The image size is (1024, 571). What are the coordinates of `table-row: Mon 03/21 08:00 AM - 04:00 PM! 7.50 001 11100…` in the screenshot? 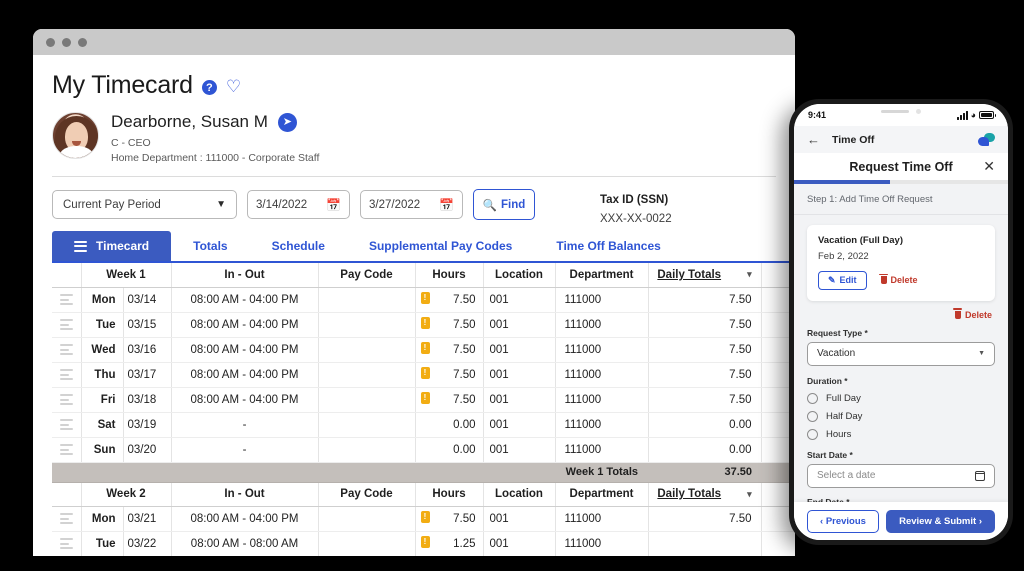 It's located at (423, 519).